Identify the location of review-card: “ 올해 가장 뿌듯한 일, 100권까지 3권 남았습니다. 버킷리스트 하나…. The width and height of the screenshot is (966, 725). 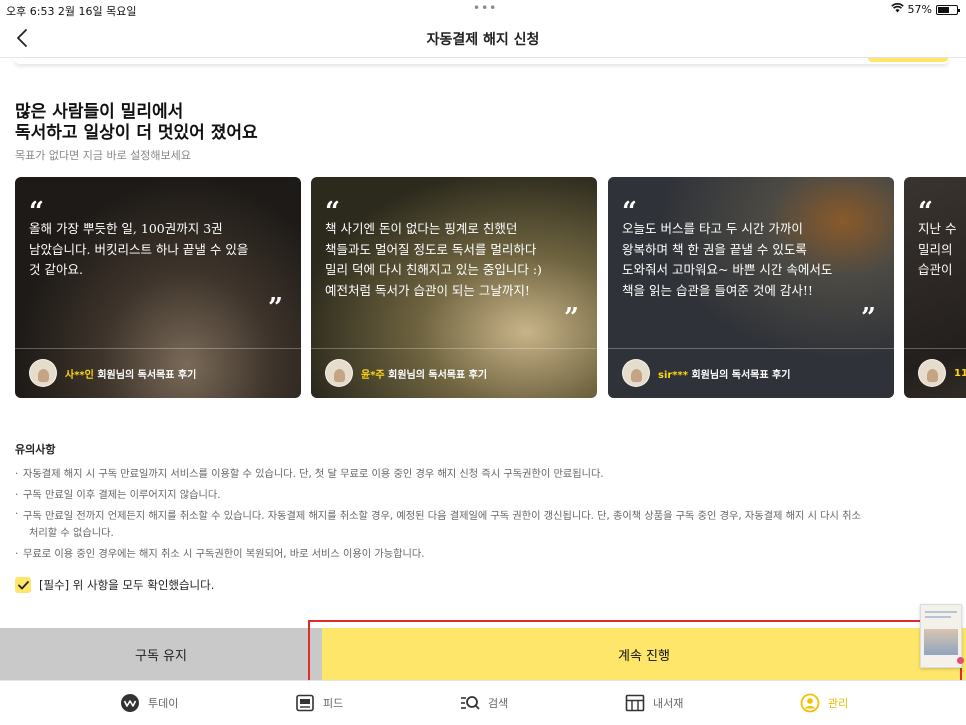
(158, 287).